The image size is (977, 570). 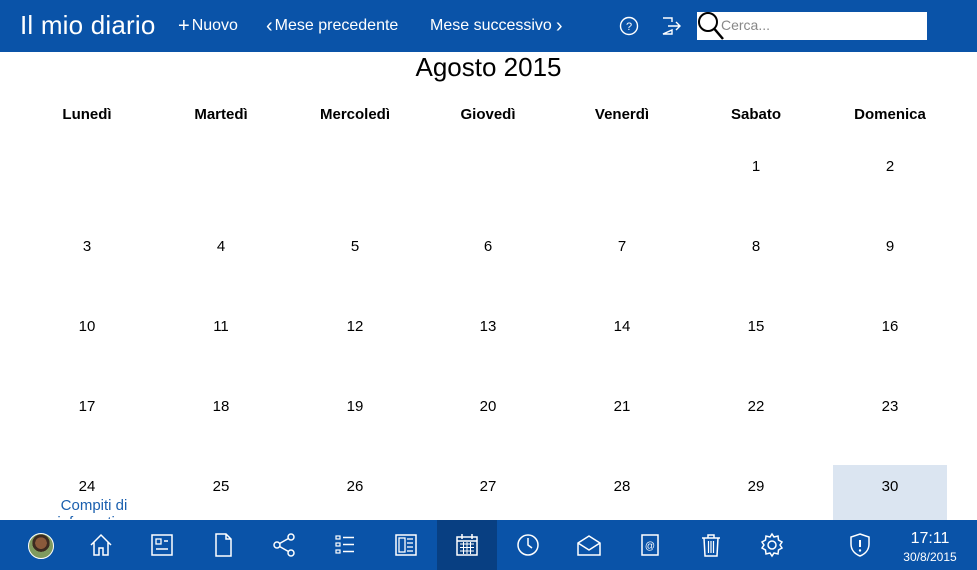 What do you see at coordinates (221, 267) in the screenshot?
I see `day-cell: 4` at bounding box center [221, 267].